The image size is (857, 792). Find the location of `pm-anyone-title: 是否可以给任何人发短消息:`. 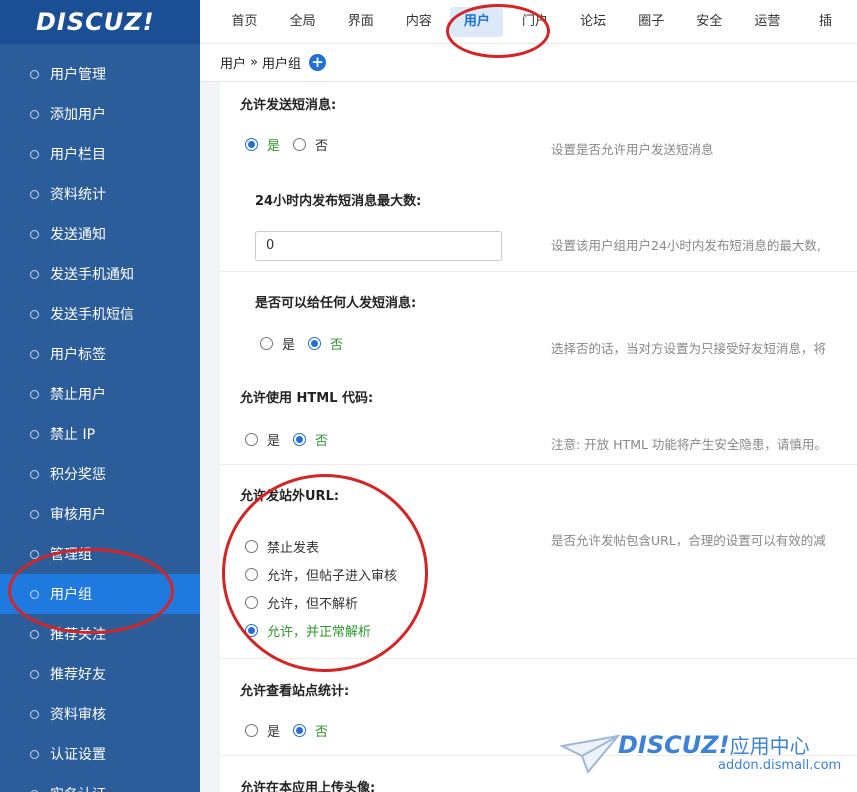

pm-anyone-title: 是否可以给任何人发短消息: is located at coordinates (336, 303).